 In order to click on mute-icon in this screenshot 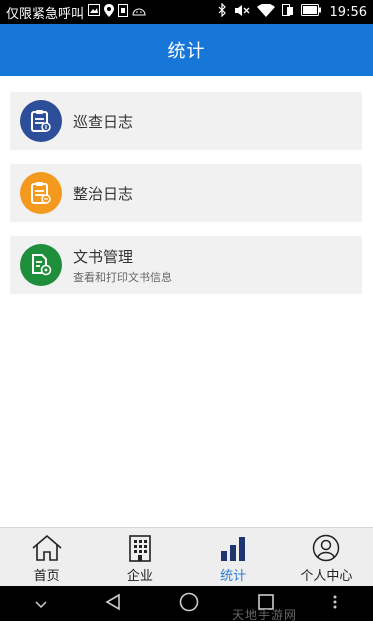, I will do `click(242, 12)`.